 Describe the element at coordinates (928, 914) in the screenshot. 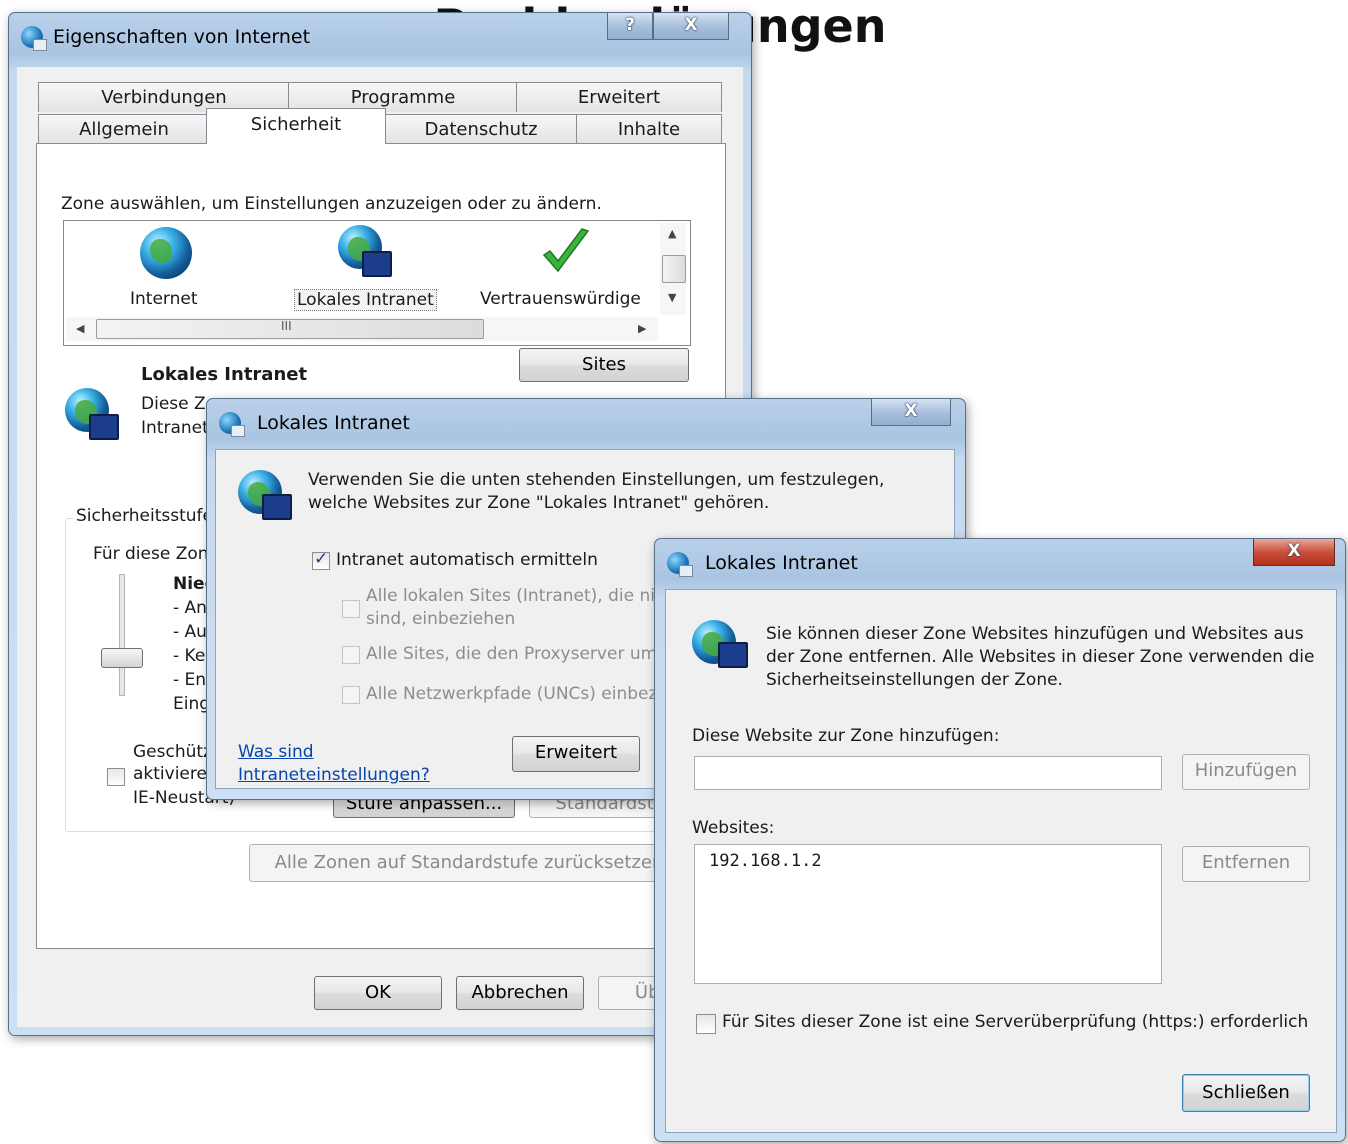

I see `websites-list: 192.168.1.2` at that location.